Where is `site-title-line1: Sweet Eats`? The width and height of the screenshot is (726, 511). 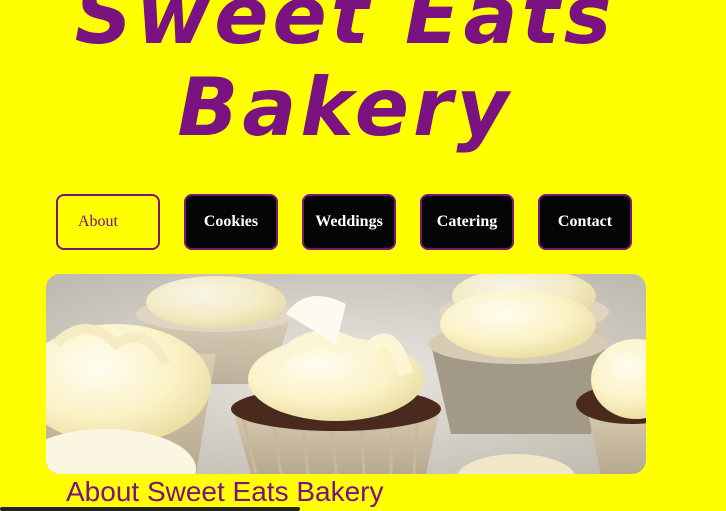
site-title-line1: Sweet Eats is located at coordinates (345, 31).